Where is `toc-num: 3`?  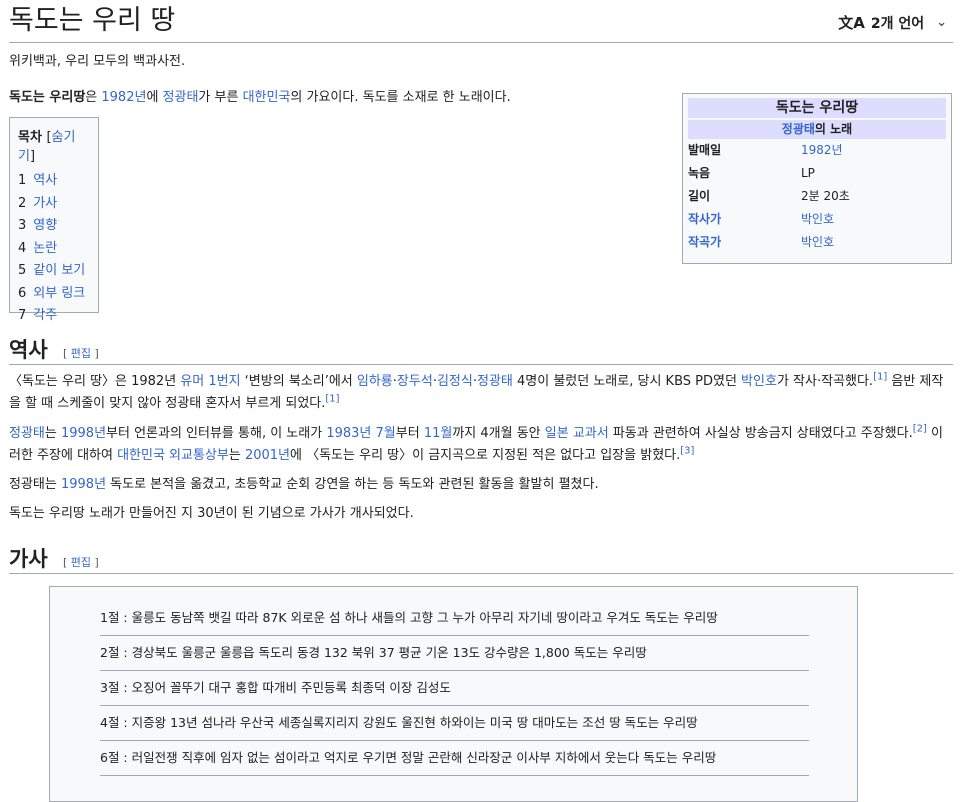
toc-num: 3 is located at coordinates (22, 225).